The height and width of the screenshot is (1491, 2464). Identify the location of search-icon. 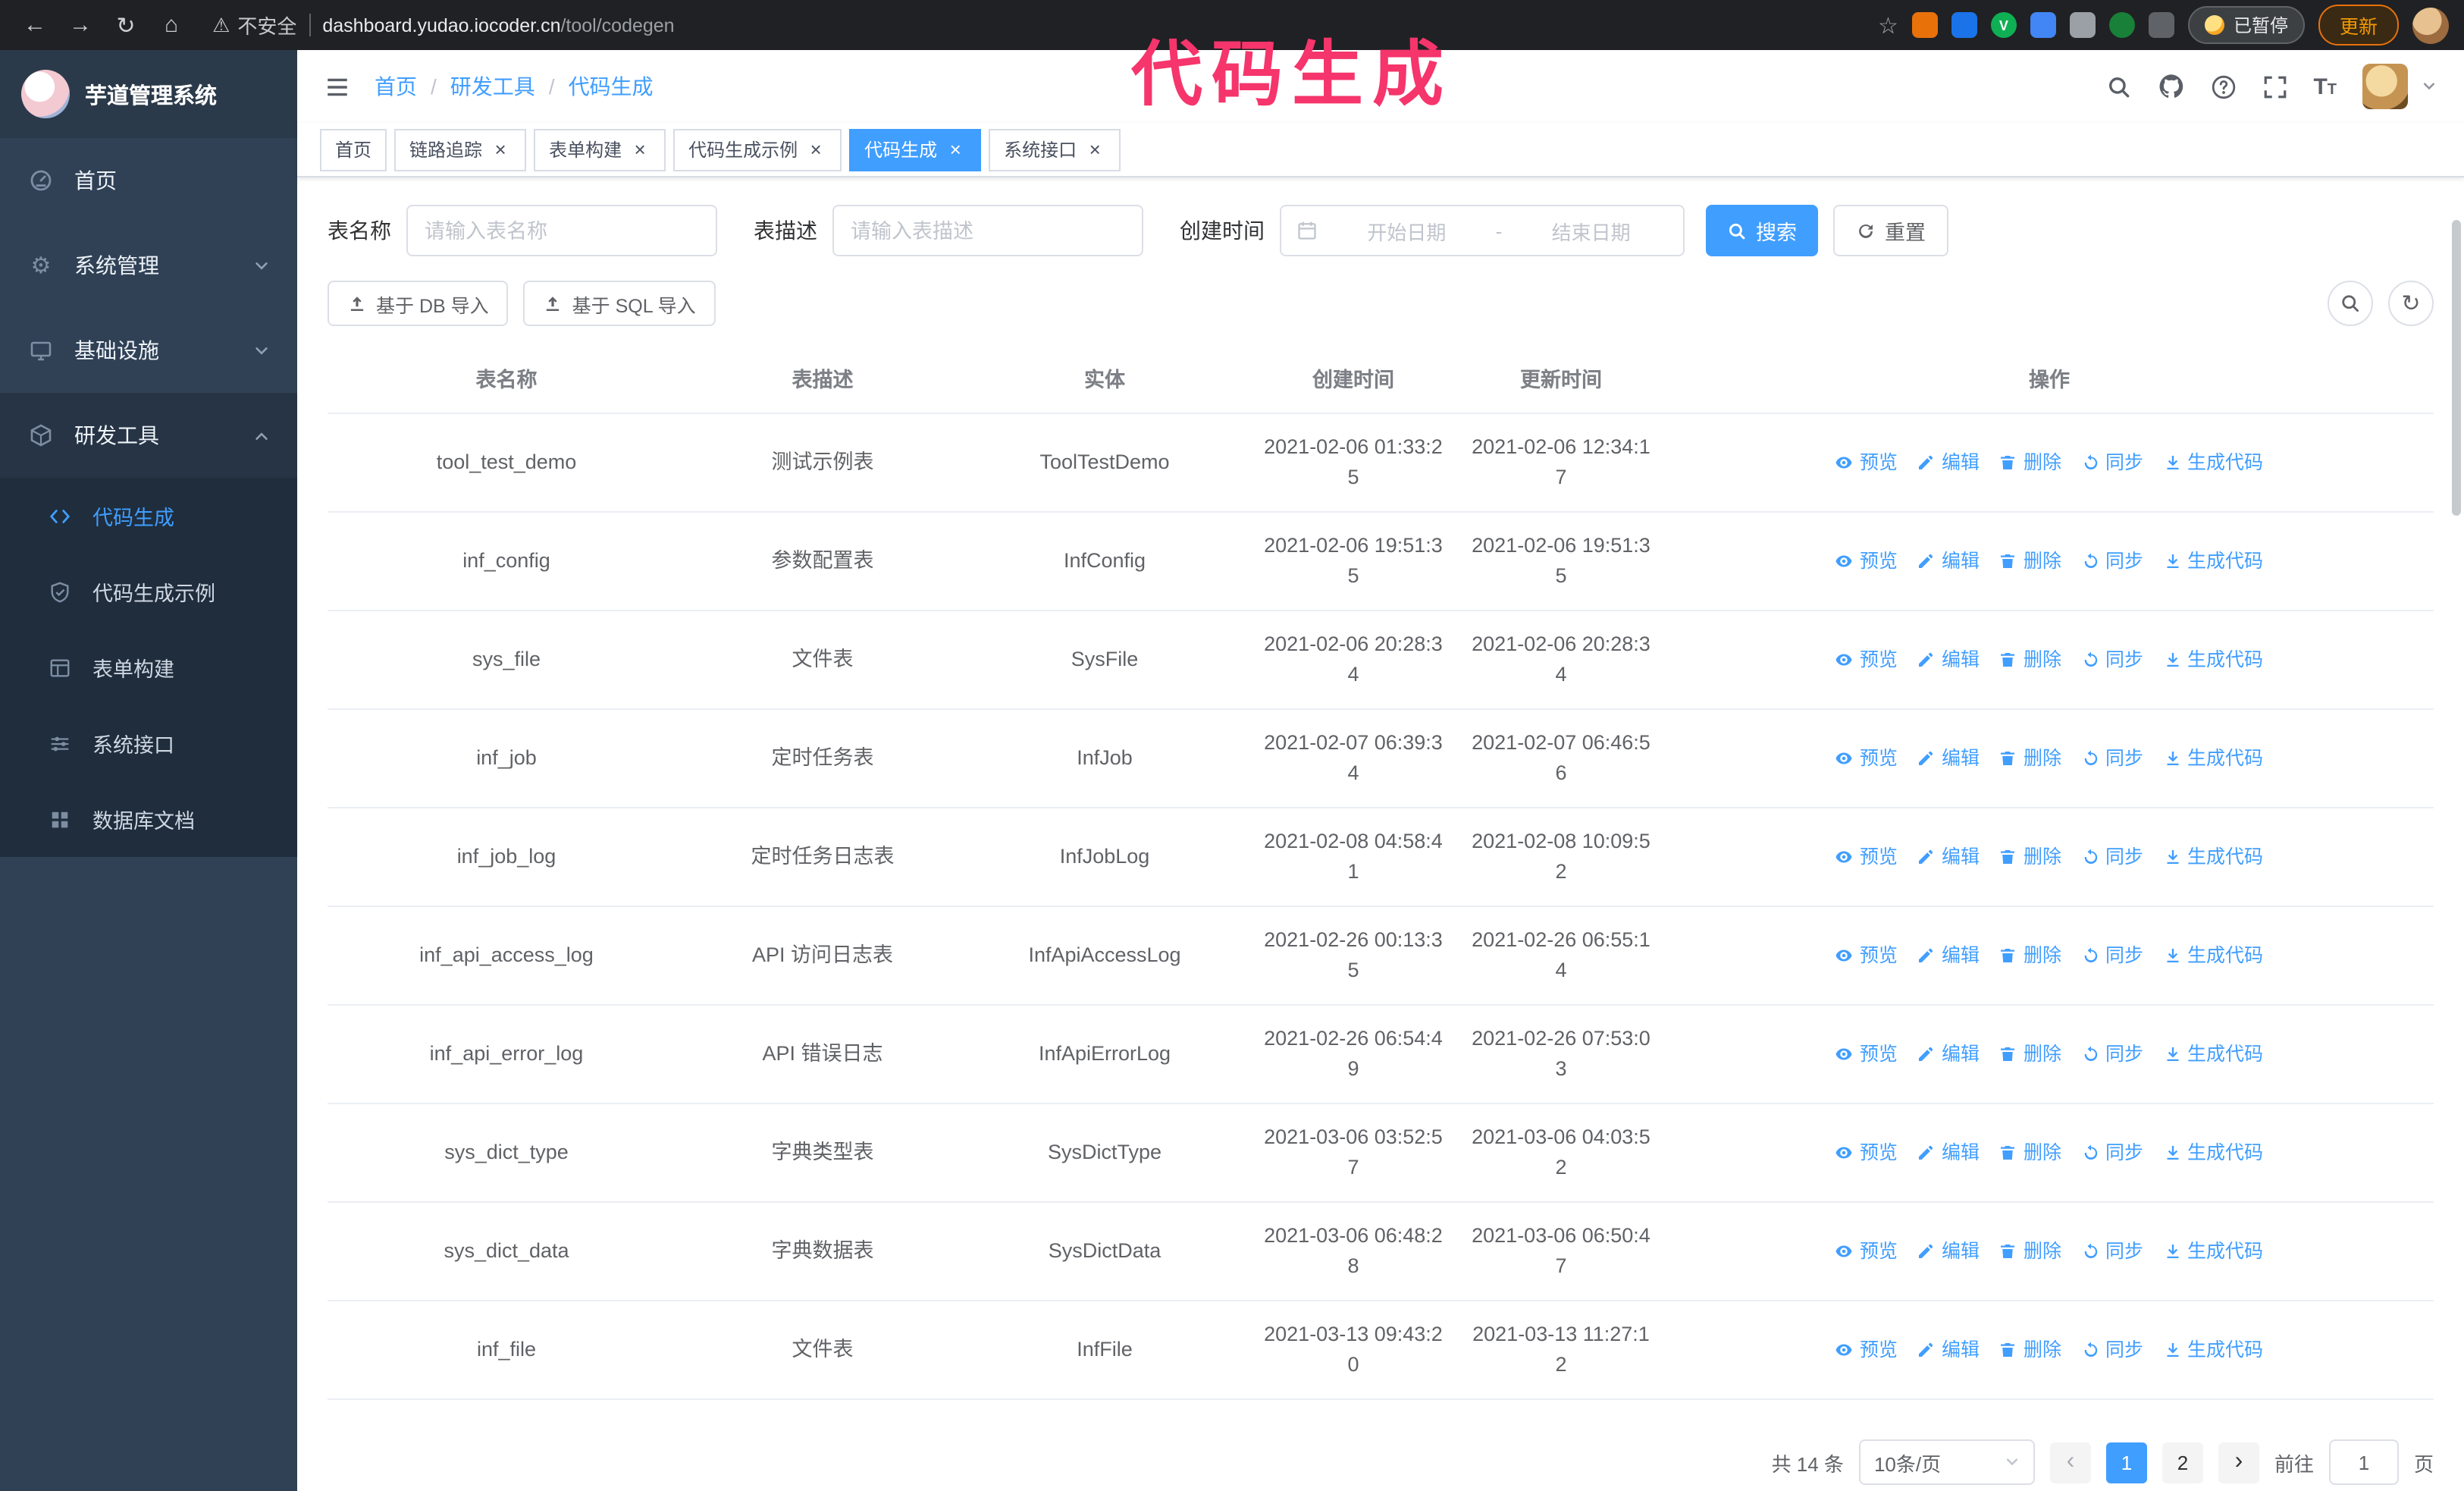
(2118, 86).